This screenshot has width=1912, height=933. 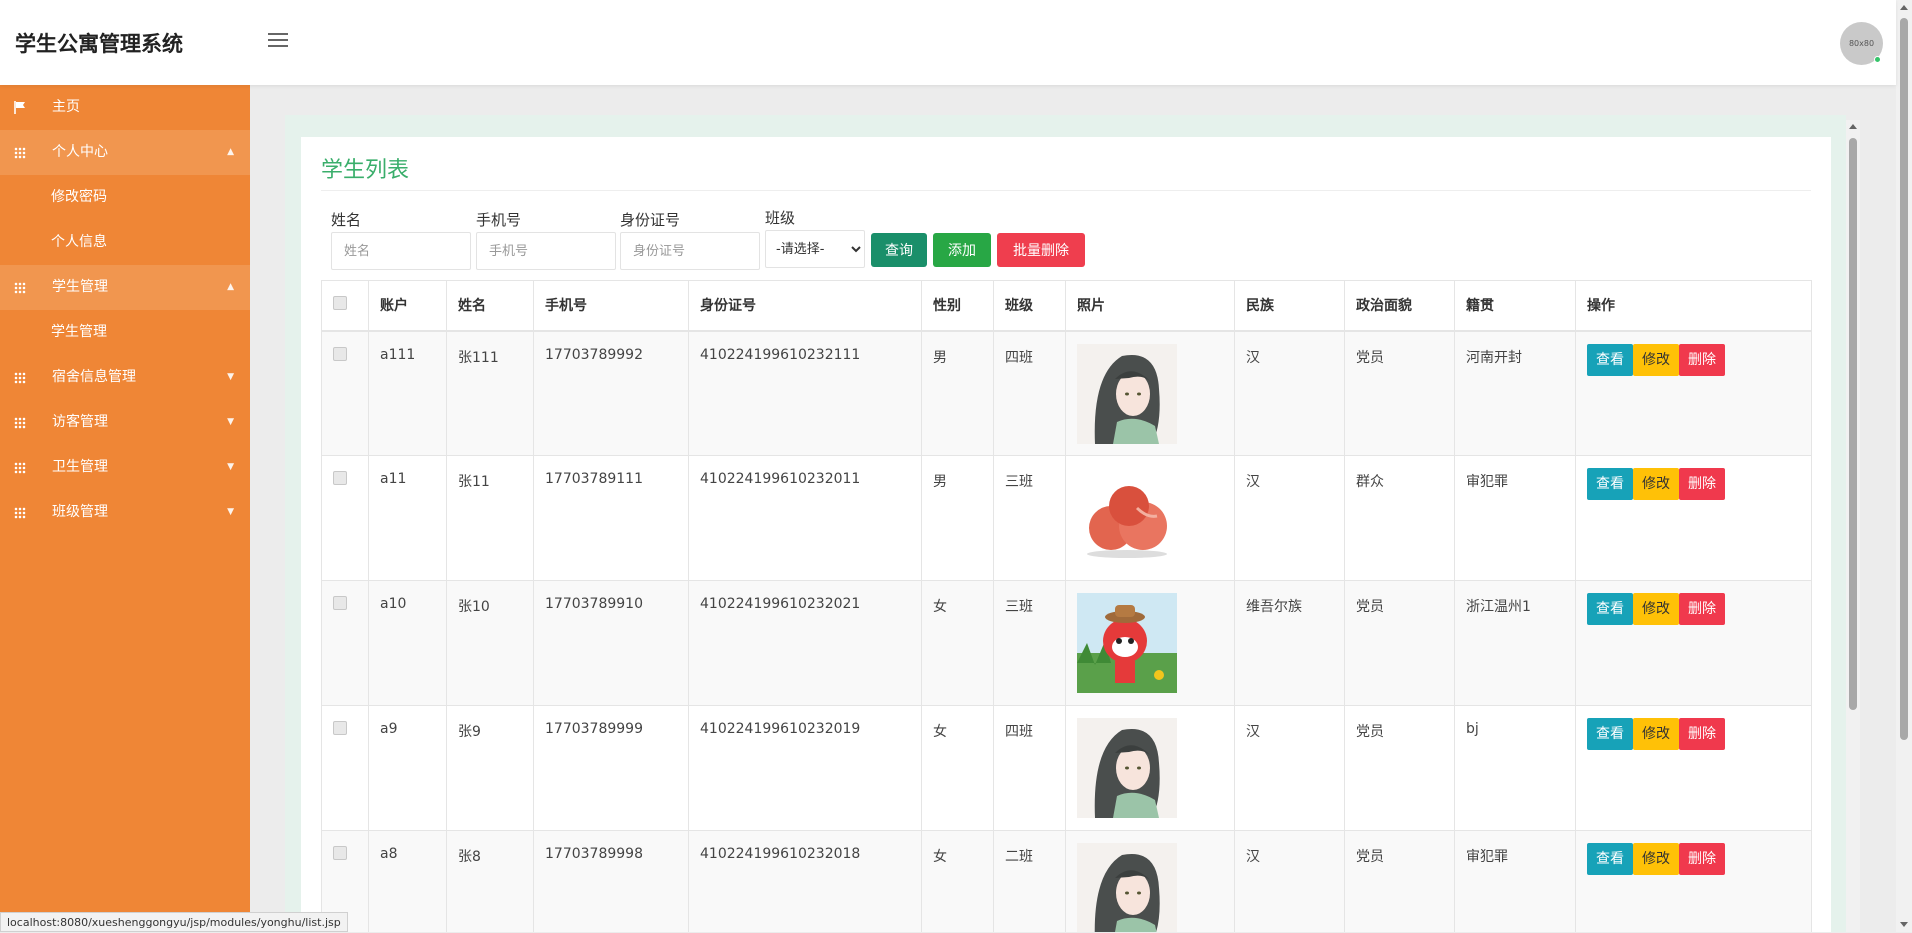 I want to click on sidebar-item-label: 卫生管理, so click(x=80, y=467).